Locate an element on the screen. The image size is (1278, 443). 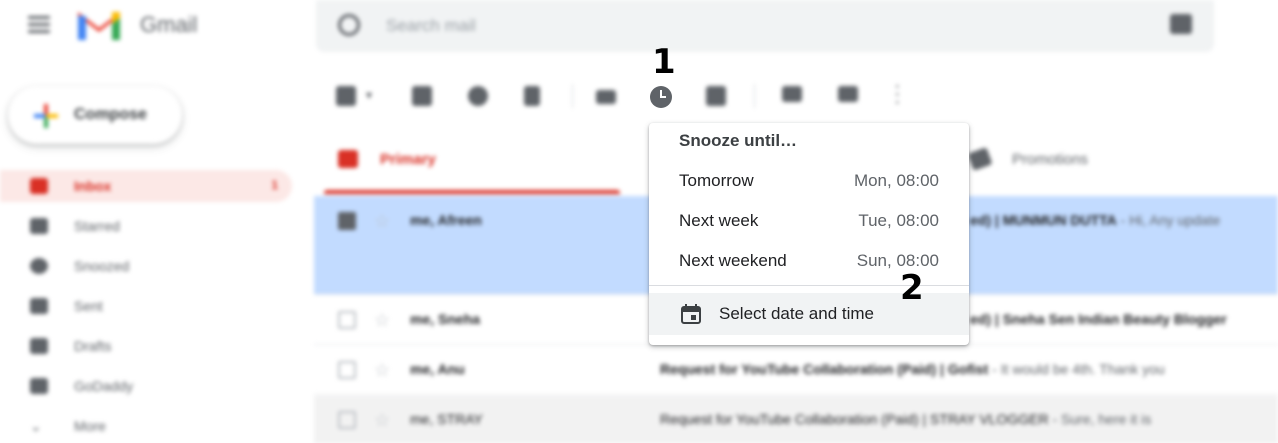
clock-icon is located at coordinates (39, 266).